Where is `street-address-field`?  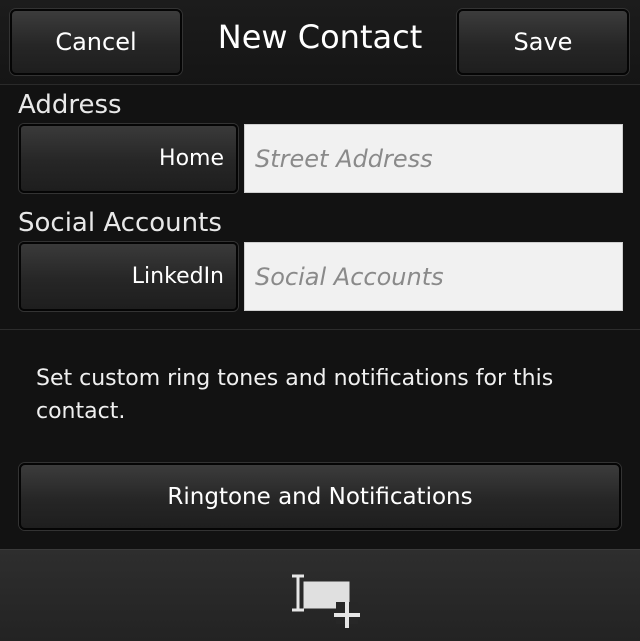
street-address-field is located at coordinates (433, 158).